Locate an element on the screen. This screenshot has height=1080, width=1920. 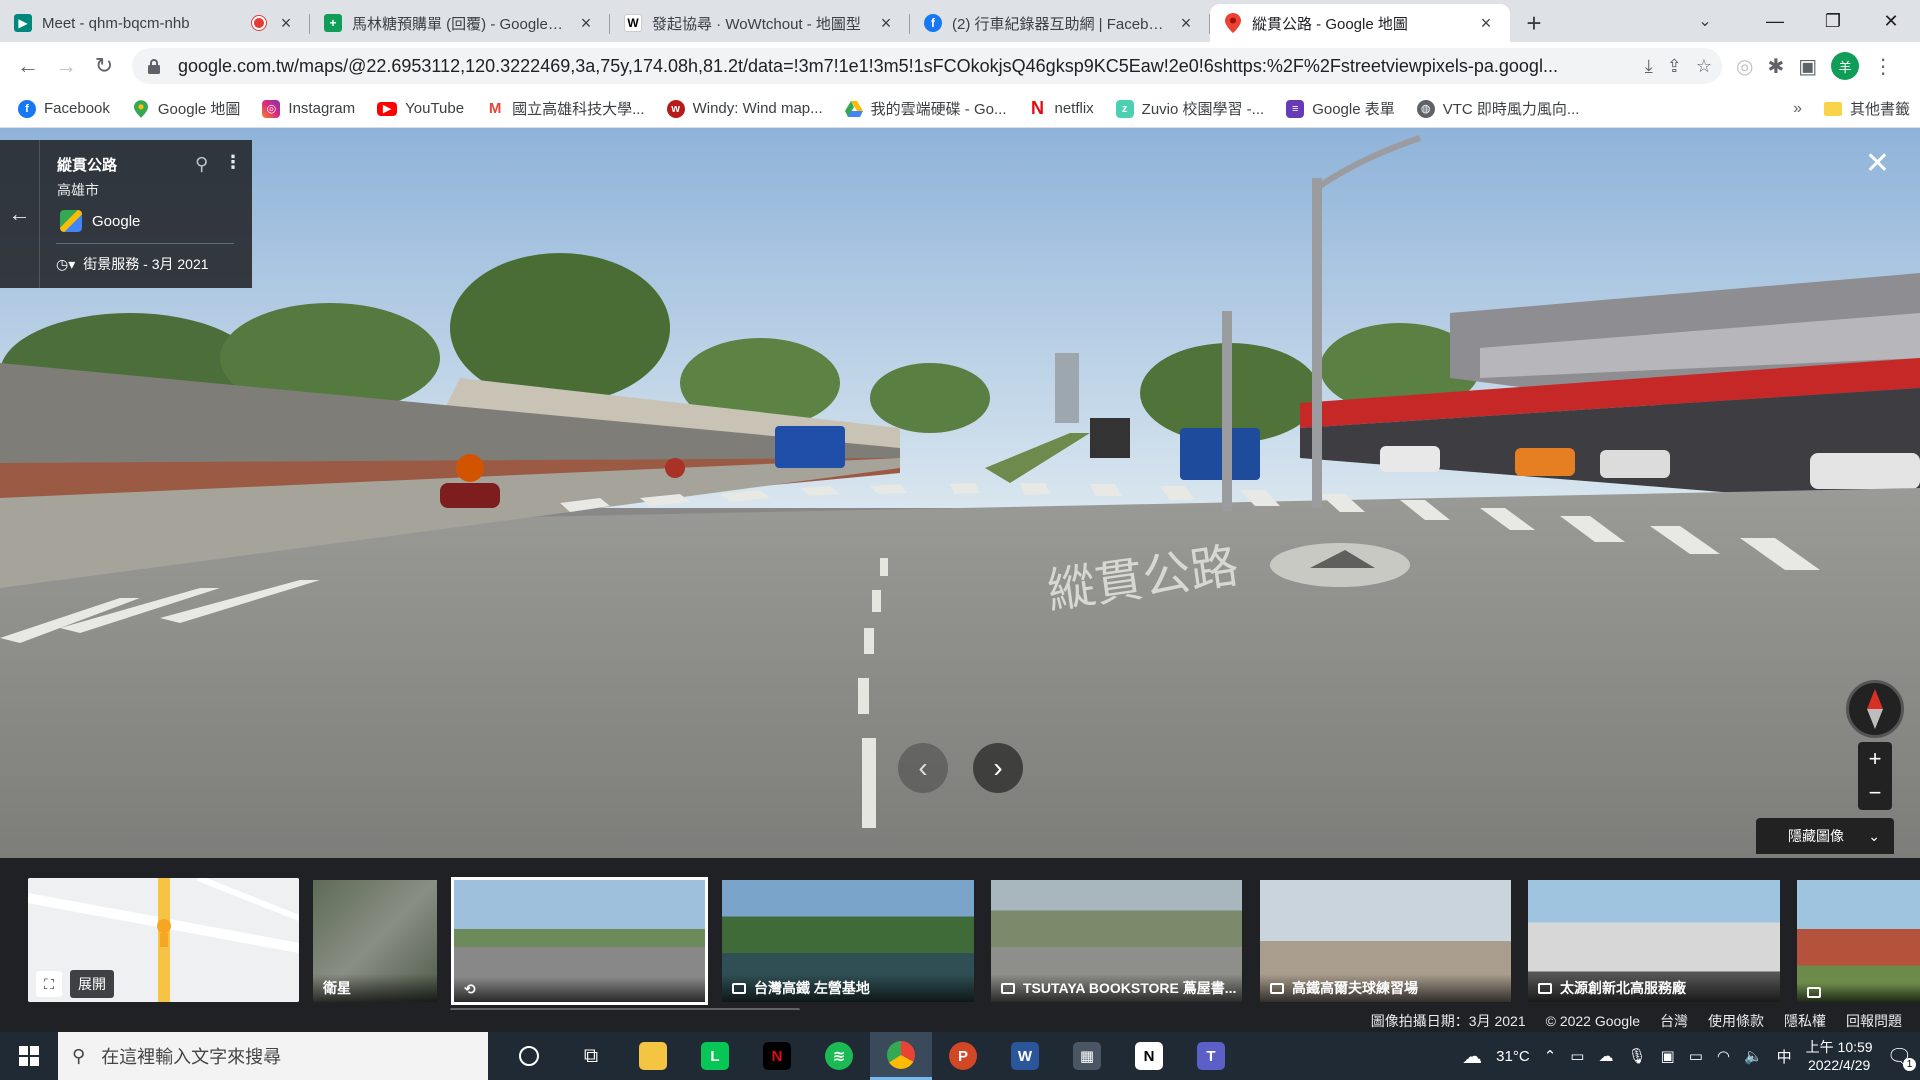
spotify-icon: ≋ is located at coordinates (839, 1056).